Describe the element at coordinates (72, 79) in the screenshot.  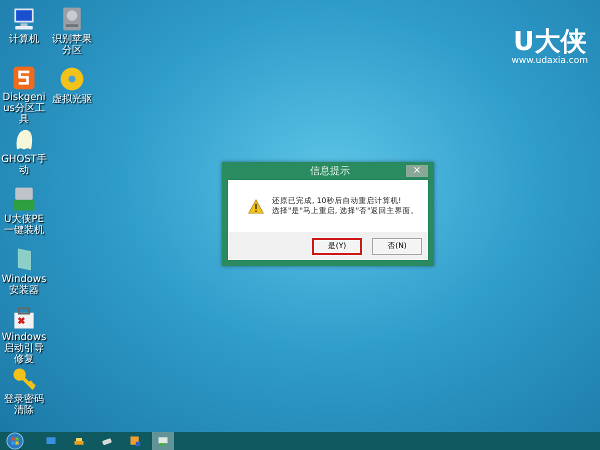
I see `disc-icon` at that location.